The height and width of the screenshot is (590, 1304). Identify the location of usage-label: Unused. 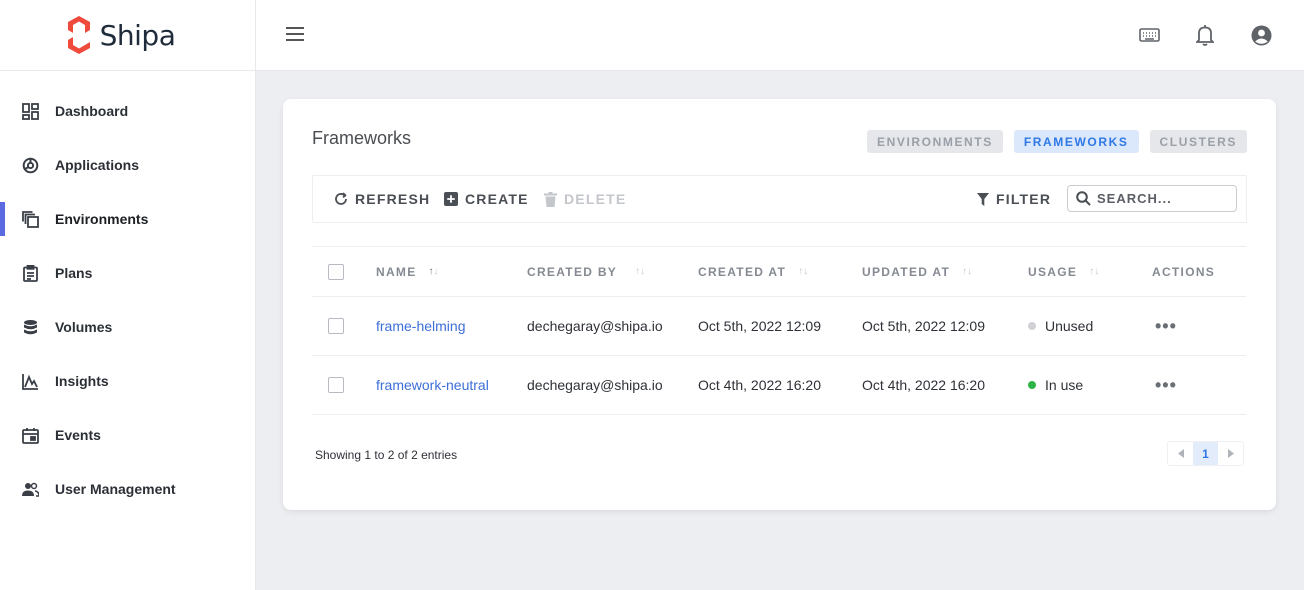
(1069, 326).